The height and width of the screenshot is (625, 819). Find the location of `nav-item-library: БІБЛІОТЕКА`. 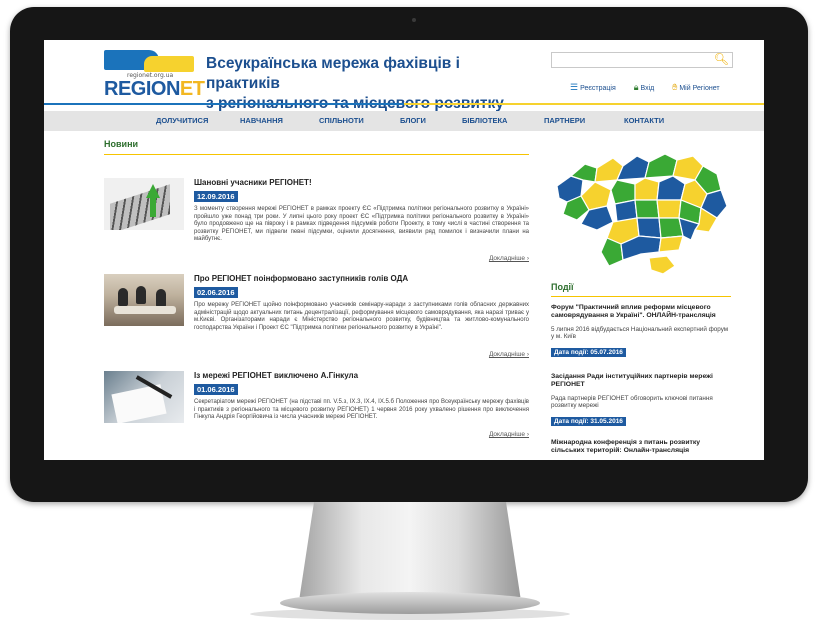

nav-item-library: БІБЛІОТЕКА is located at coordinates (484, 121).